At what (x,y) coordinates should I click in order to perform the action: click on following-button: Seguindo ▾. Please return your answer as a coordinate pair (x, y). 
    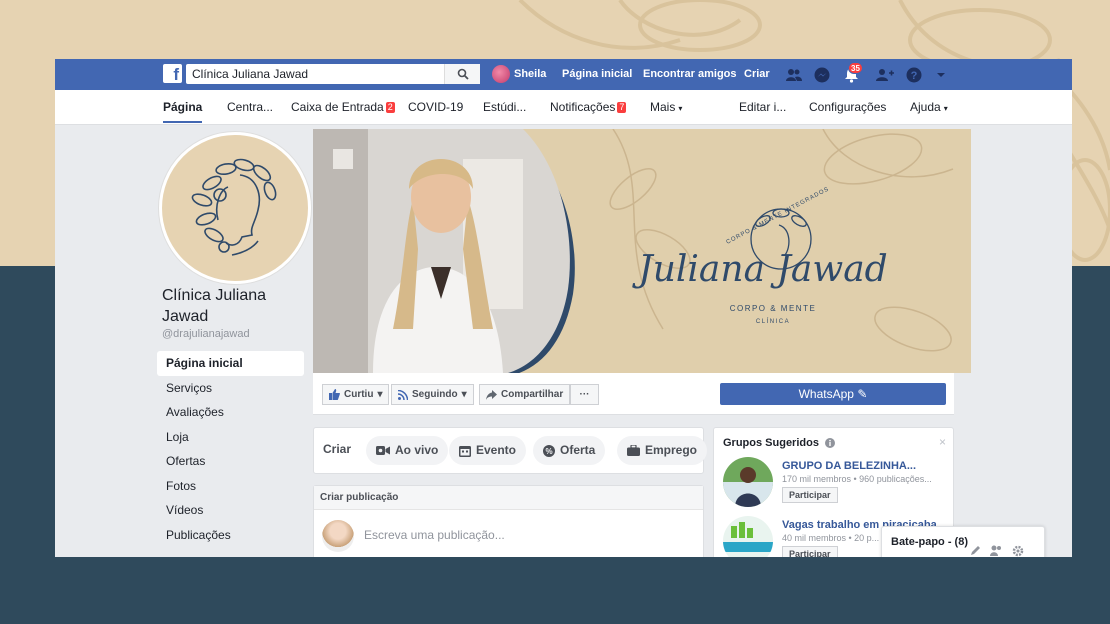
    Looking at the image, I should click on (432, 394).